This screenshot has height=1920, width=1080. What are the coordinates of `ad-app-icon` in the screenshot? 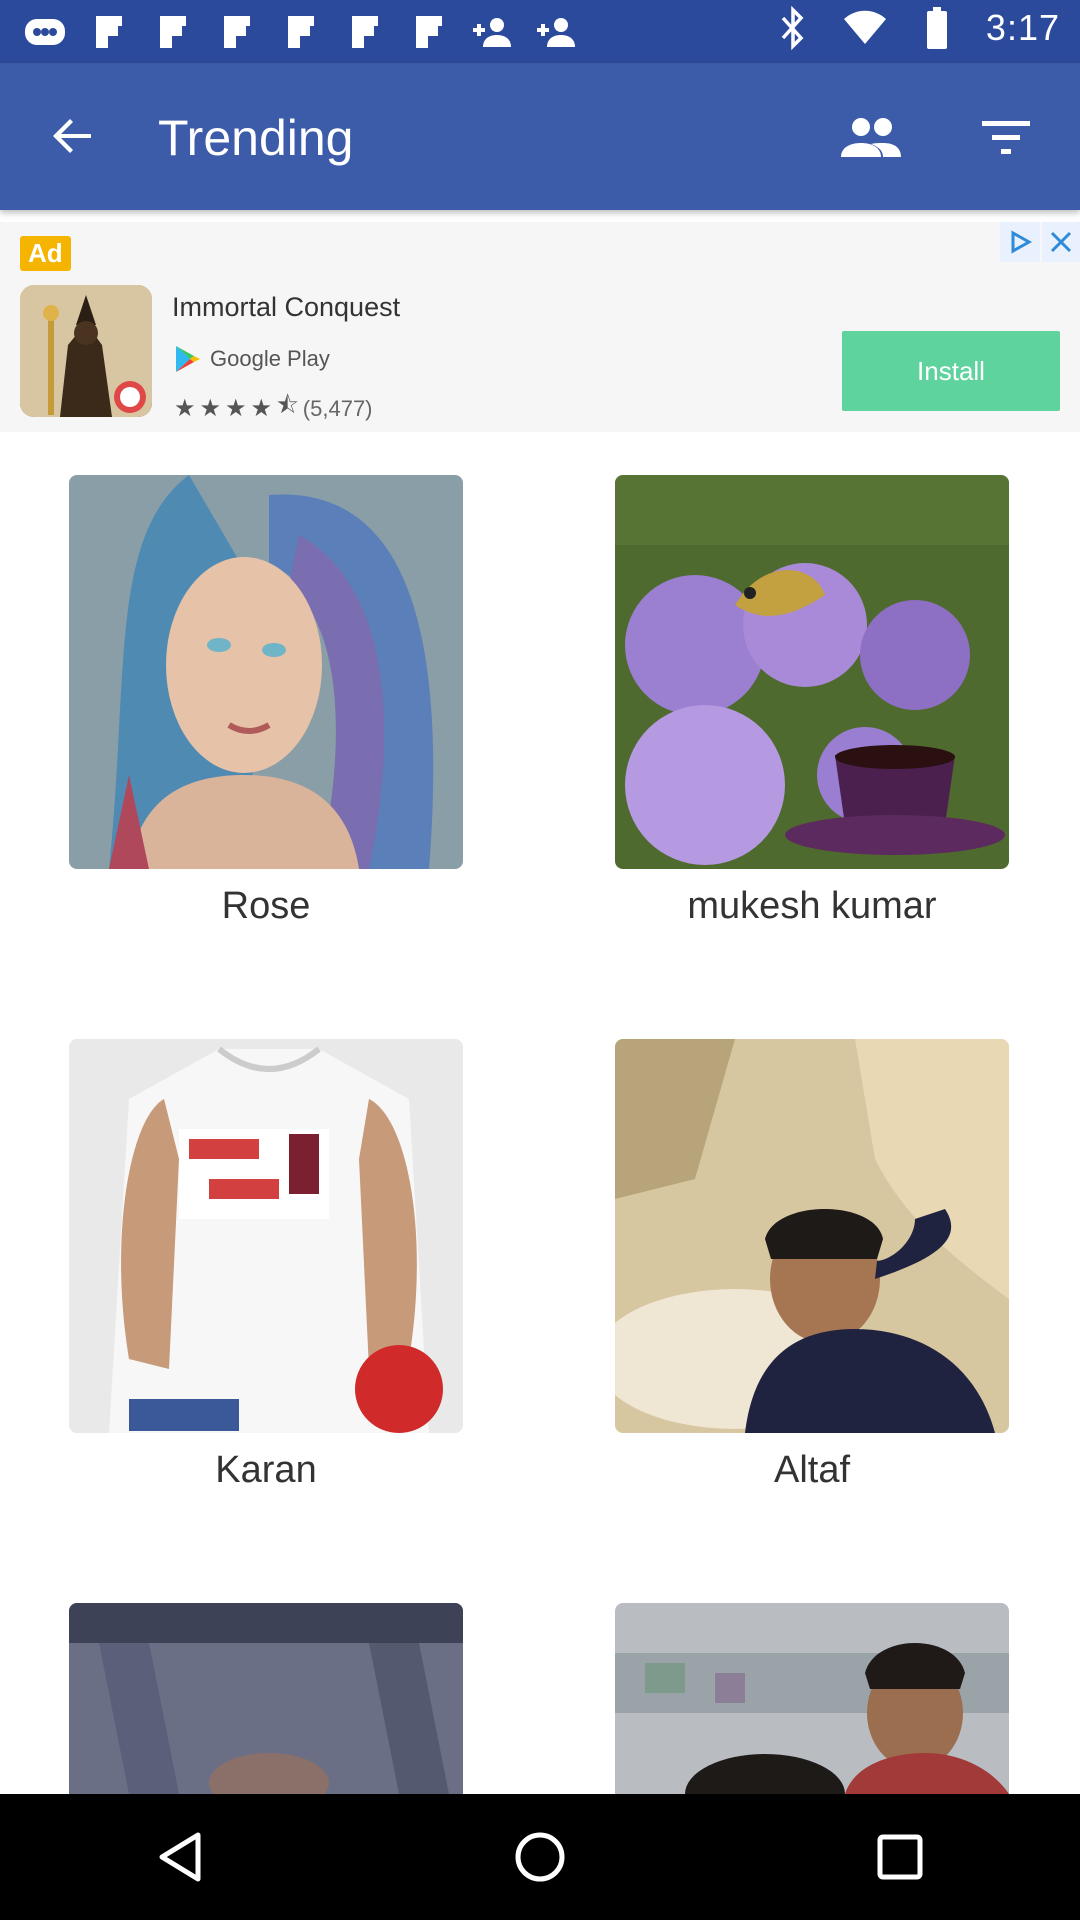 It's located at (86, 351).